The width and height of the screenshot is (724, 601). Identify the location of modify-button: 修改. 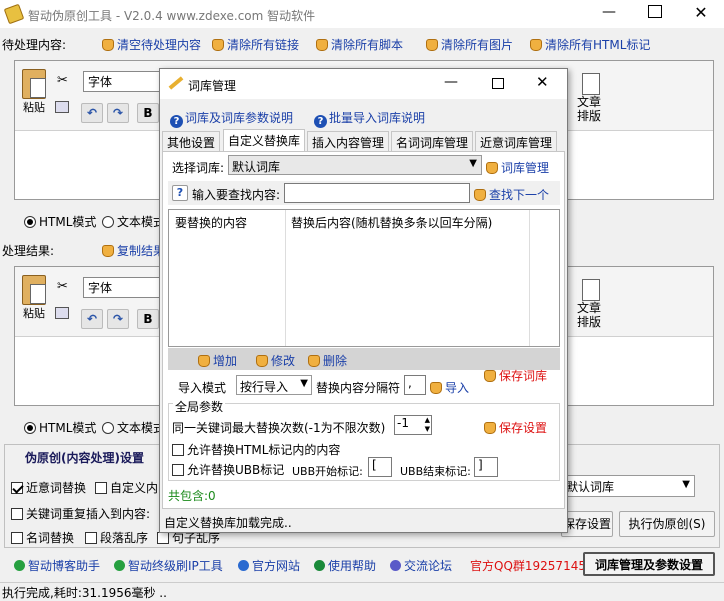
(275, 360).